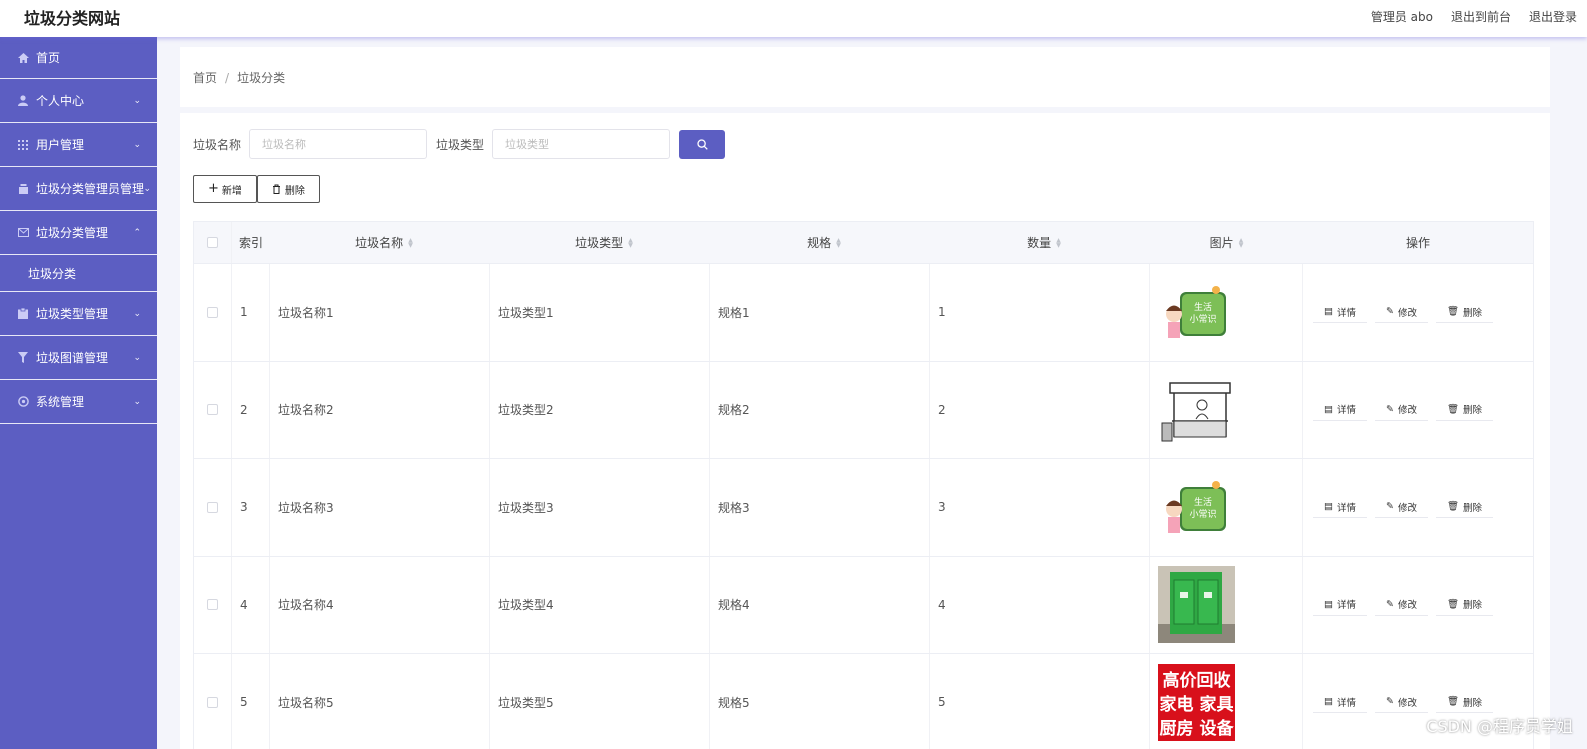 The height and width of the screenshot is (749, 1587). Describe the element at coordinates (1553, 16) in the screenshot. I see `logout-link: 退出登录` at that location.